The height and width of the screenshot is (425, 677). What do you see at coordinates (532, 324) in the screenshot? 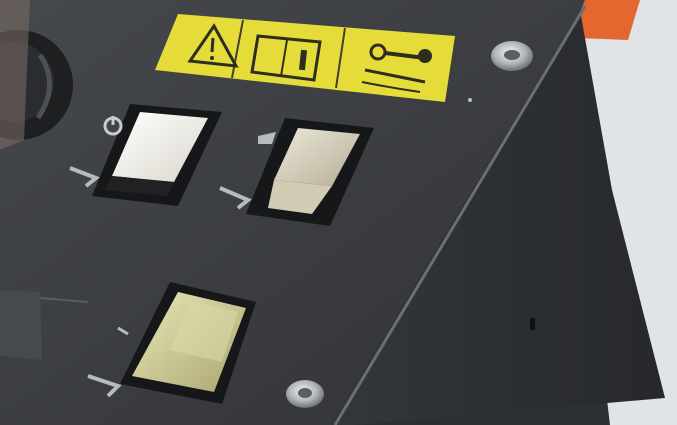
I see `panel-hole` at bounding box center [532, 324].